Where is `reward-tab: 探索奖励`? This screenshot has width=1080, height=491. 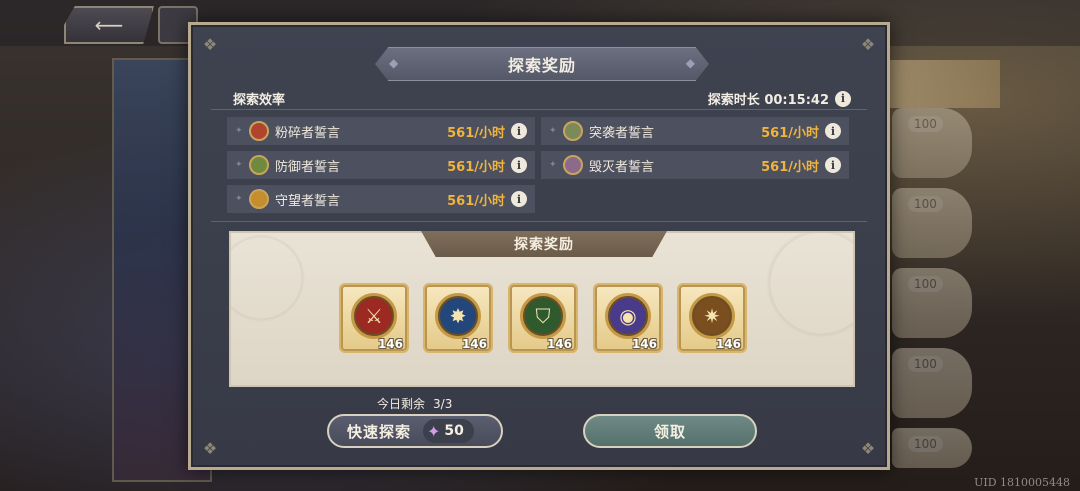 reward-tab: 探索奖励 is located at coordinates (544, 244).